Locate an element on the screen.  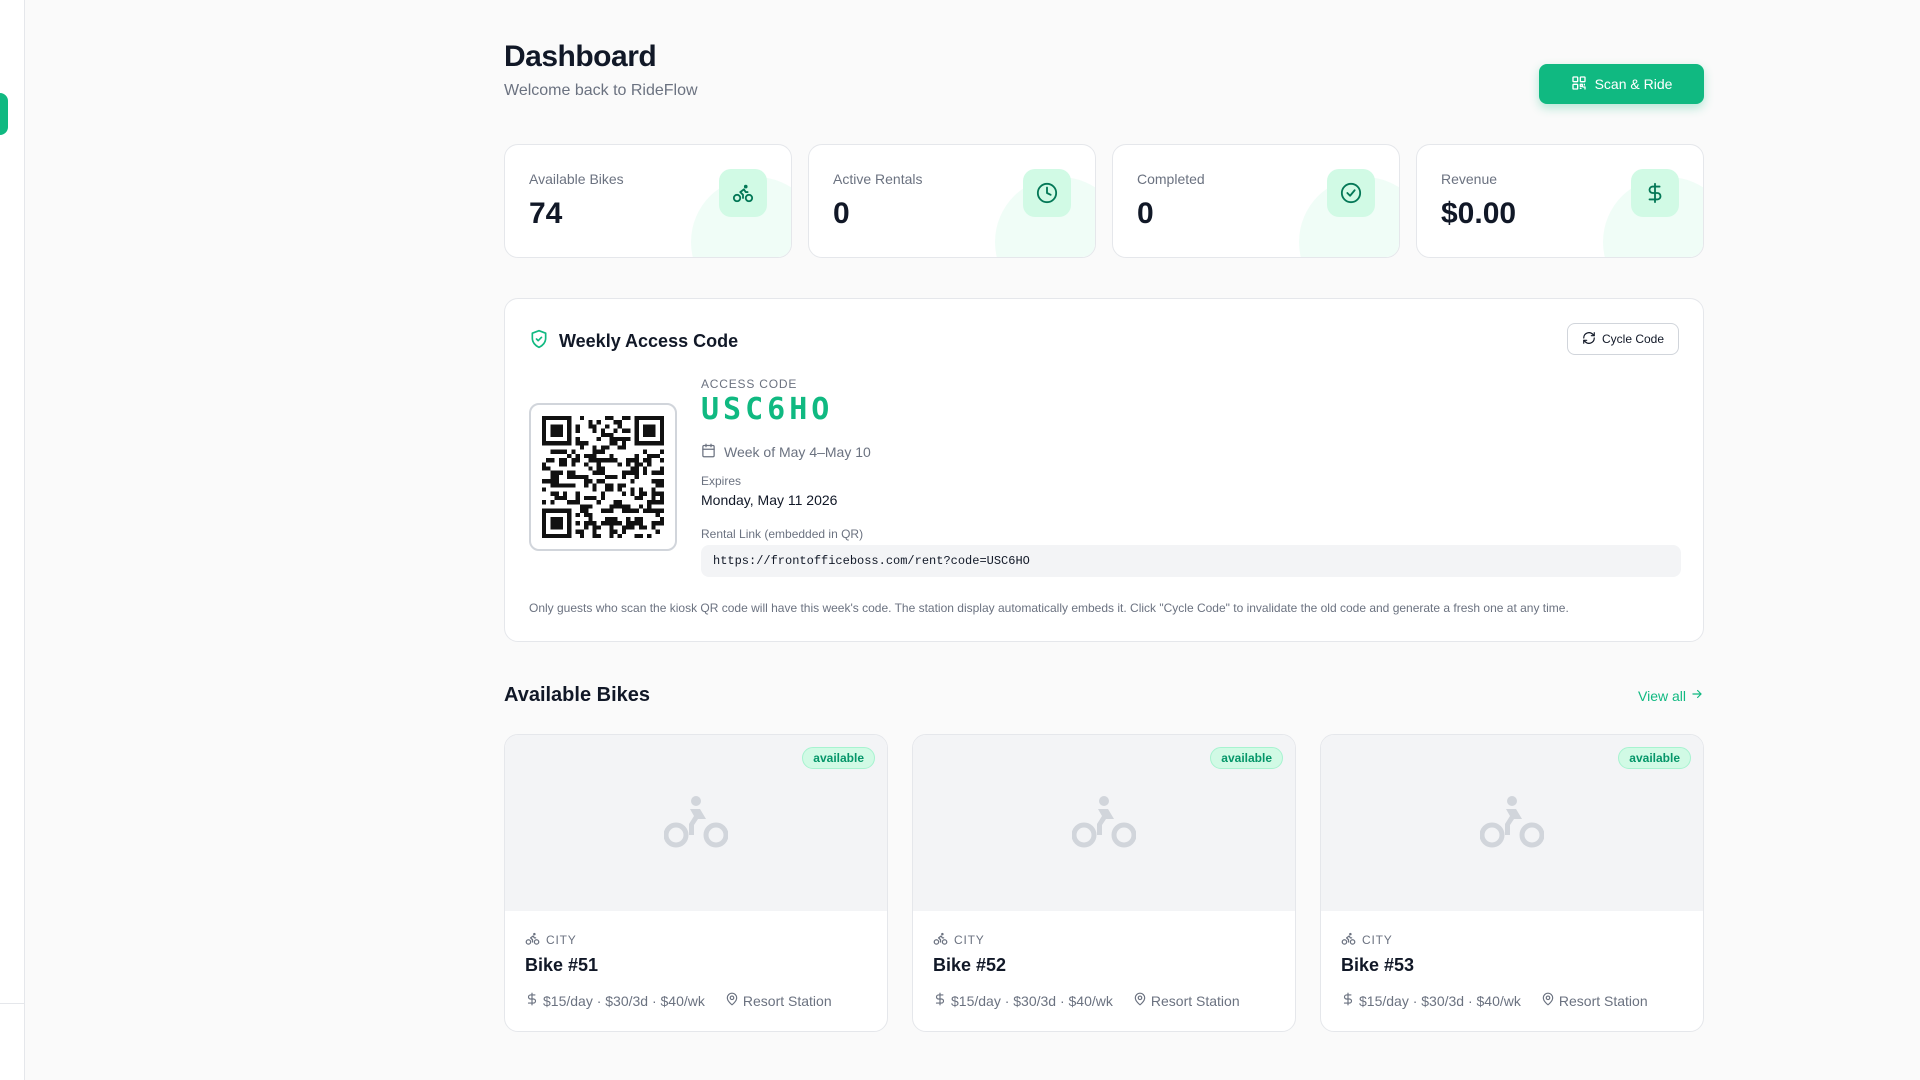
stat-card-completed: Completed 0 is located at coordinates (1256, 201).